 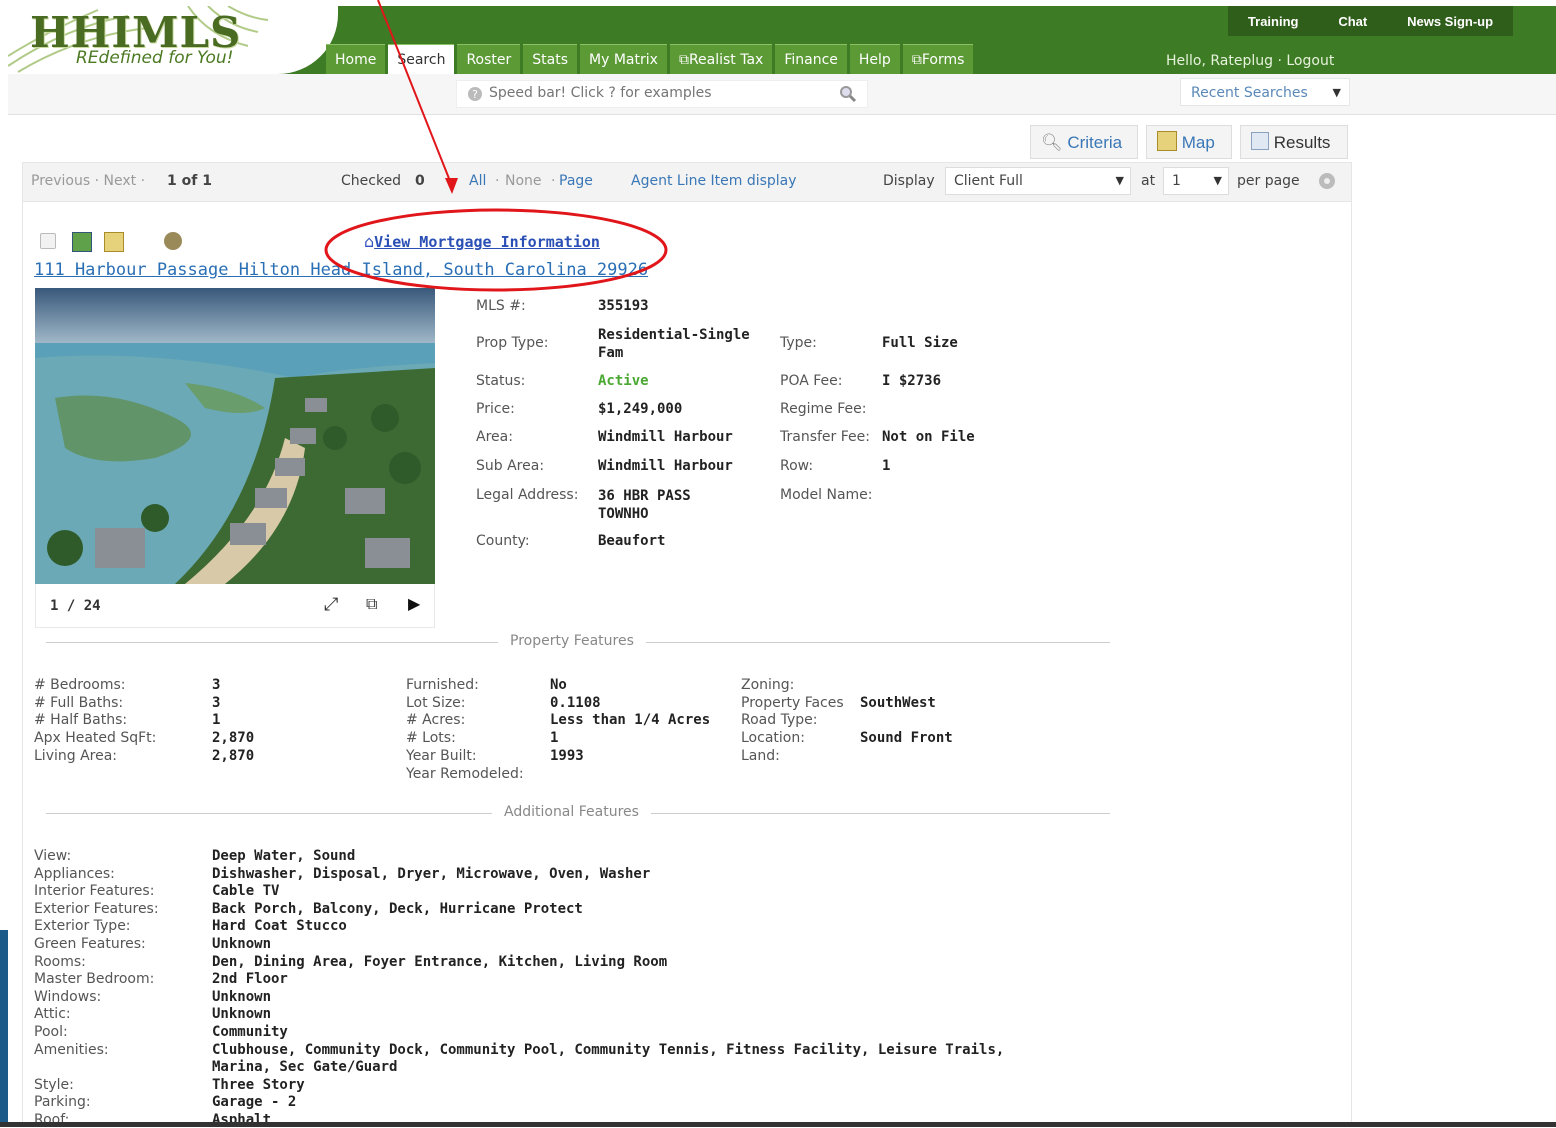 What do you see at coordinates (52, 1014) in the screenshot?
I see `additional-feature-label: Attic:` at bounding box center [52, 1014].